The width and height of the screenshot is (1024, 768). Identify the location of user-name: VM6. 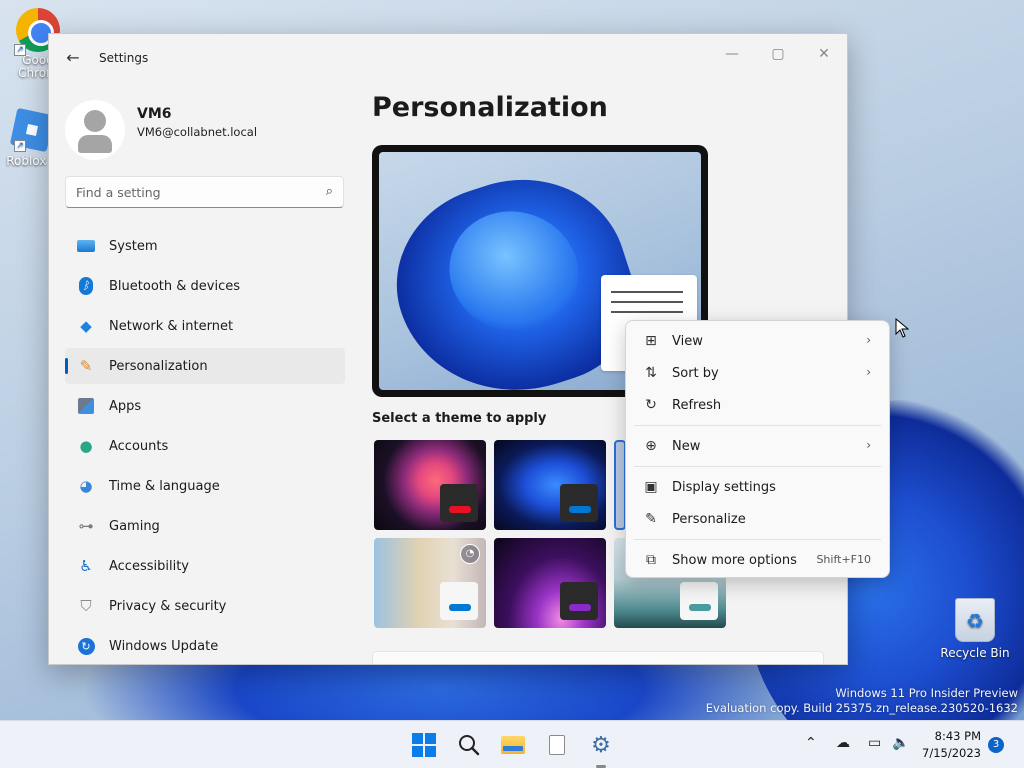
(154, 114).